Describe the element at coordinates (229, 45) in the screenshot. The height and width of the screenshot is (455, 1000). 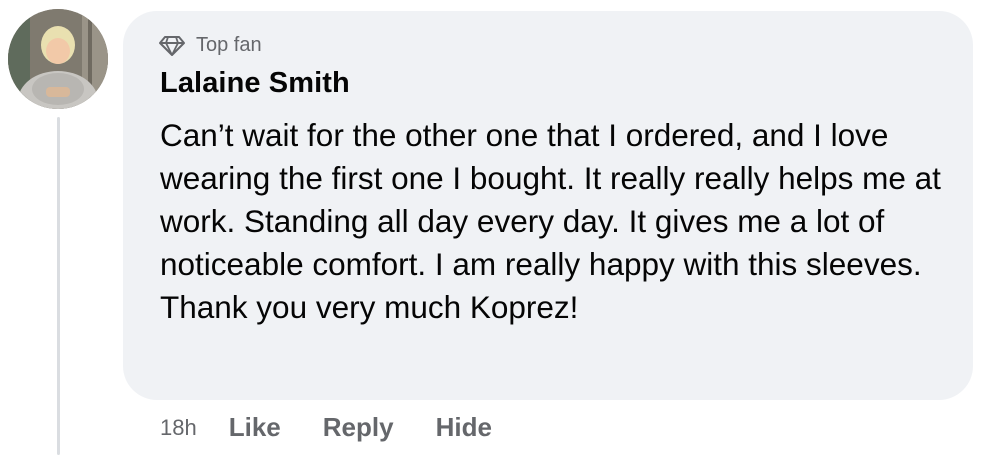
I see `badge-label: Top fan` at that location.